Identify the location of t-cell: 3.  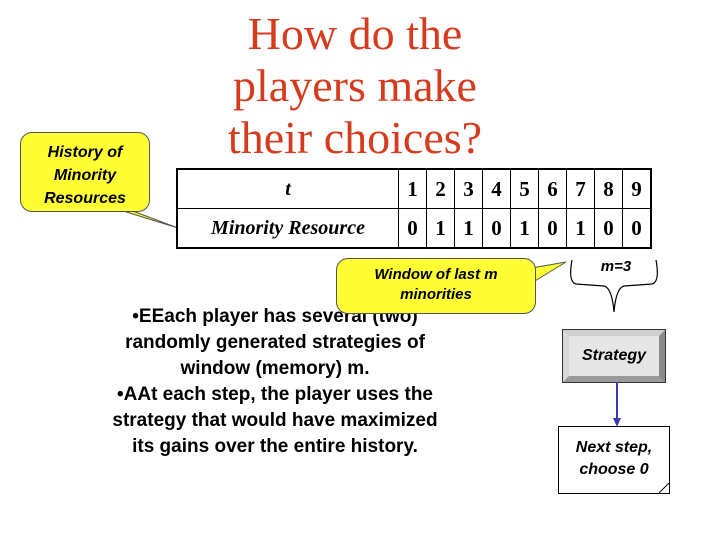
(468, 188).